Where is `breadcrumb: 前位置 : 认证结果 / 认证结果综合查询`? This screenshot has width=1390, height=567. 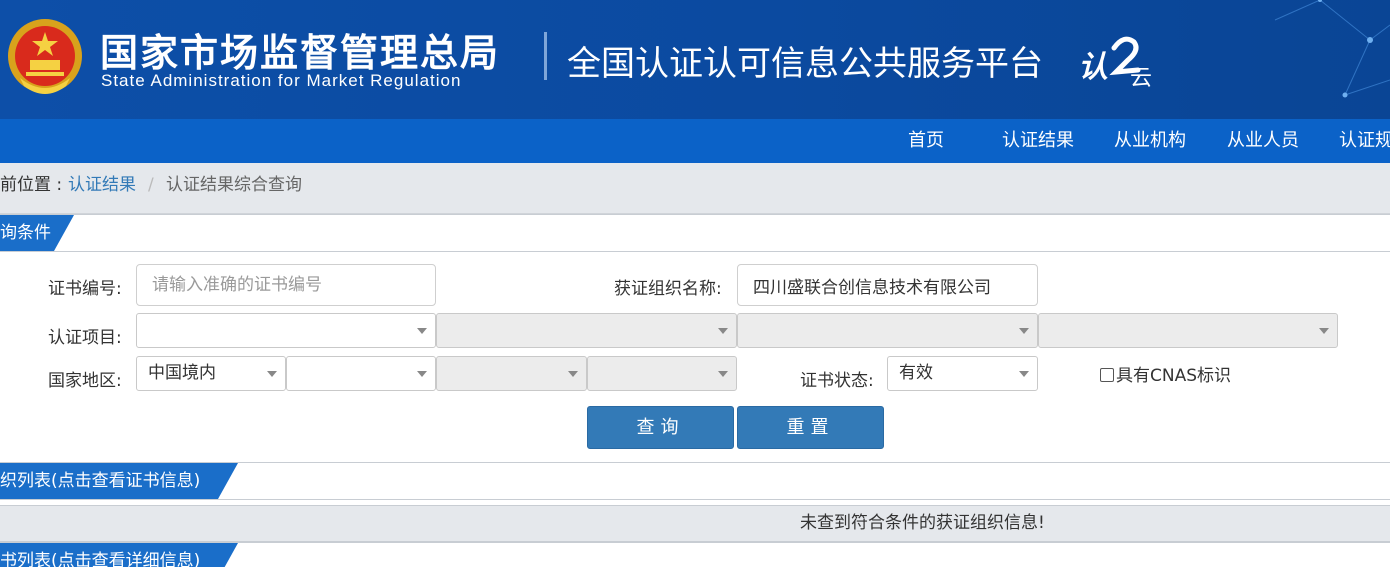
breadcrumb: 前位置 : 认证结果 / 认证结果综合查询 is located at coordinates (695, 188).